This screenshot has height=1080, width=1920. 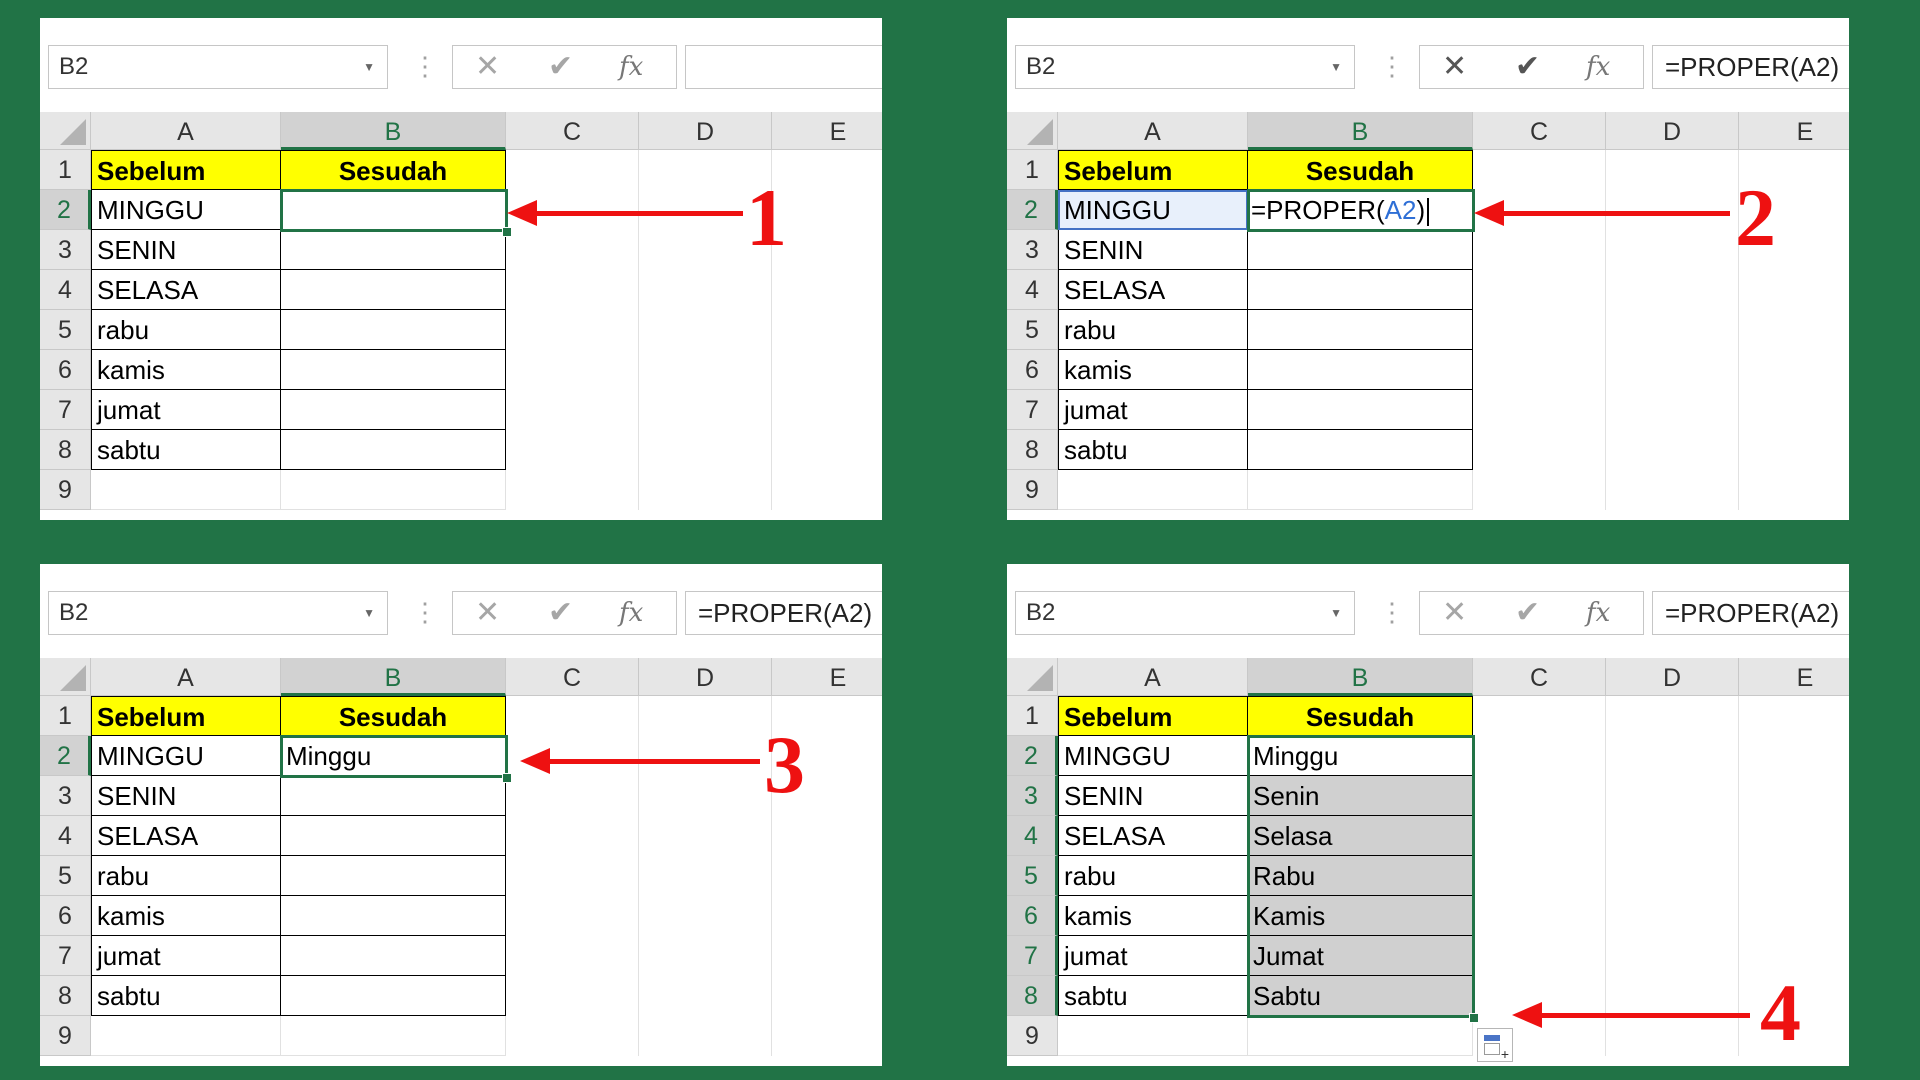 What do you see at coordinates (1360, 836) in the screenshot?
I see `cell-b4: Selasa` at bounding box center [1360, 836].